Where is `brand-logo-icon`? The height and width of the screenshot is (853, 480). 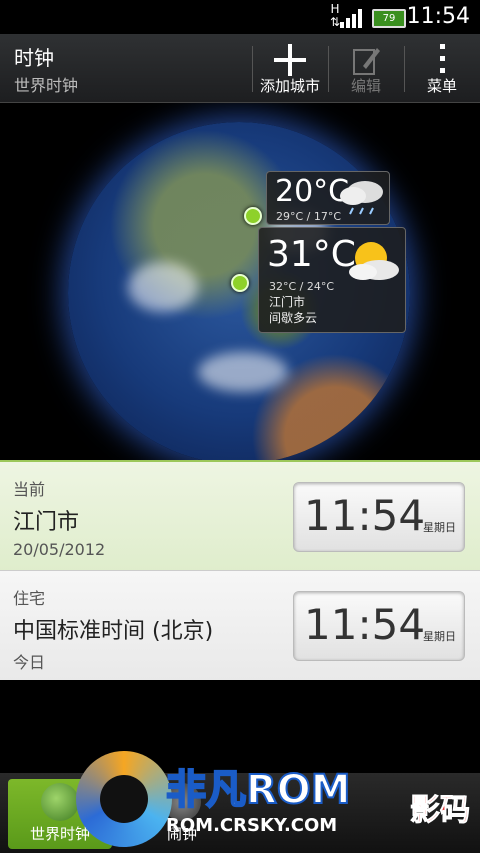 brand-logo-icon is located at coordinates (124, 799).